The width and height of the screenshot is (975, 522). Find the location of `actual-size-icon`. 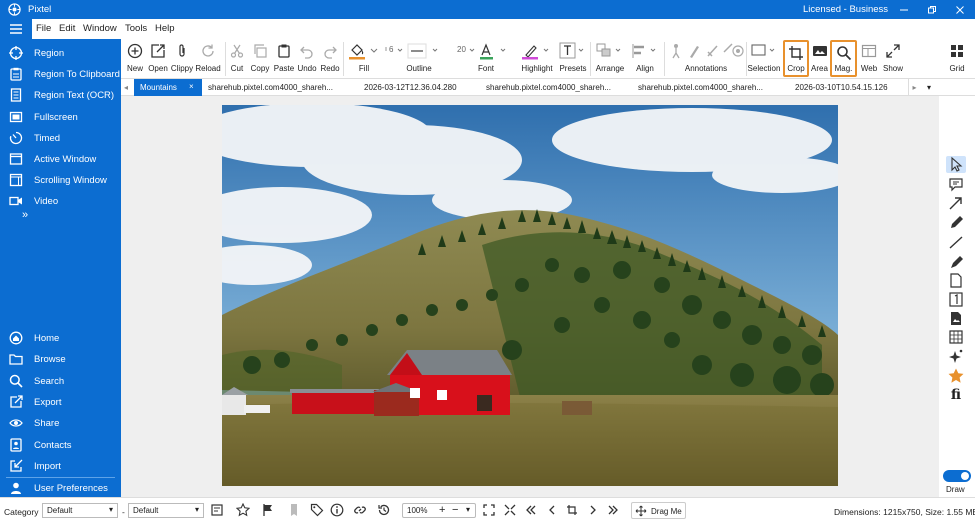

actual-size-icon is located at coordinates (510, 510).